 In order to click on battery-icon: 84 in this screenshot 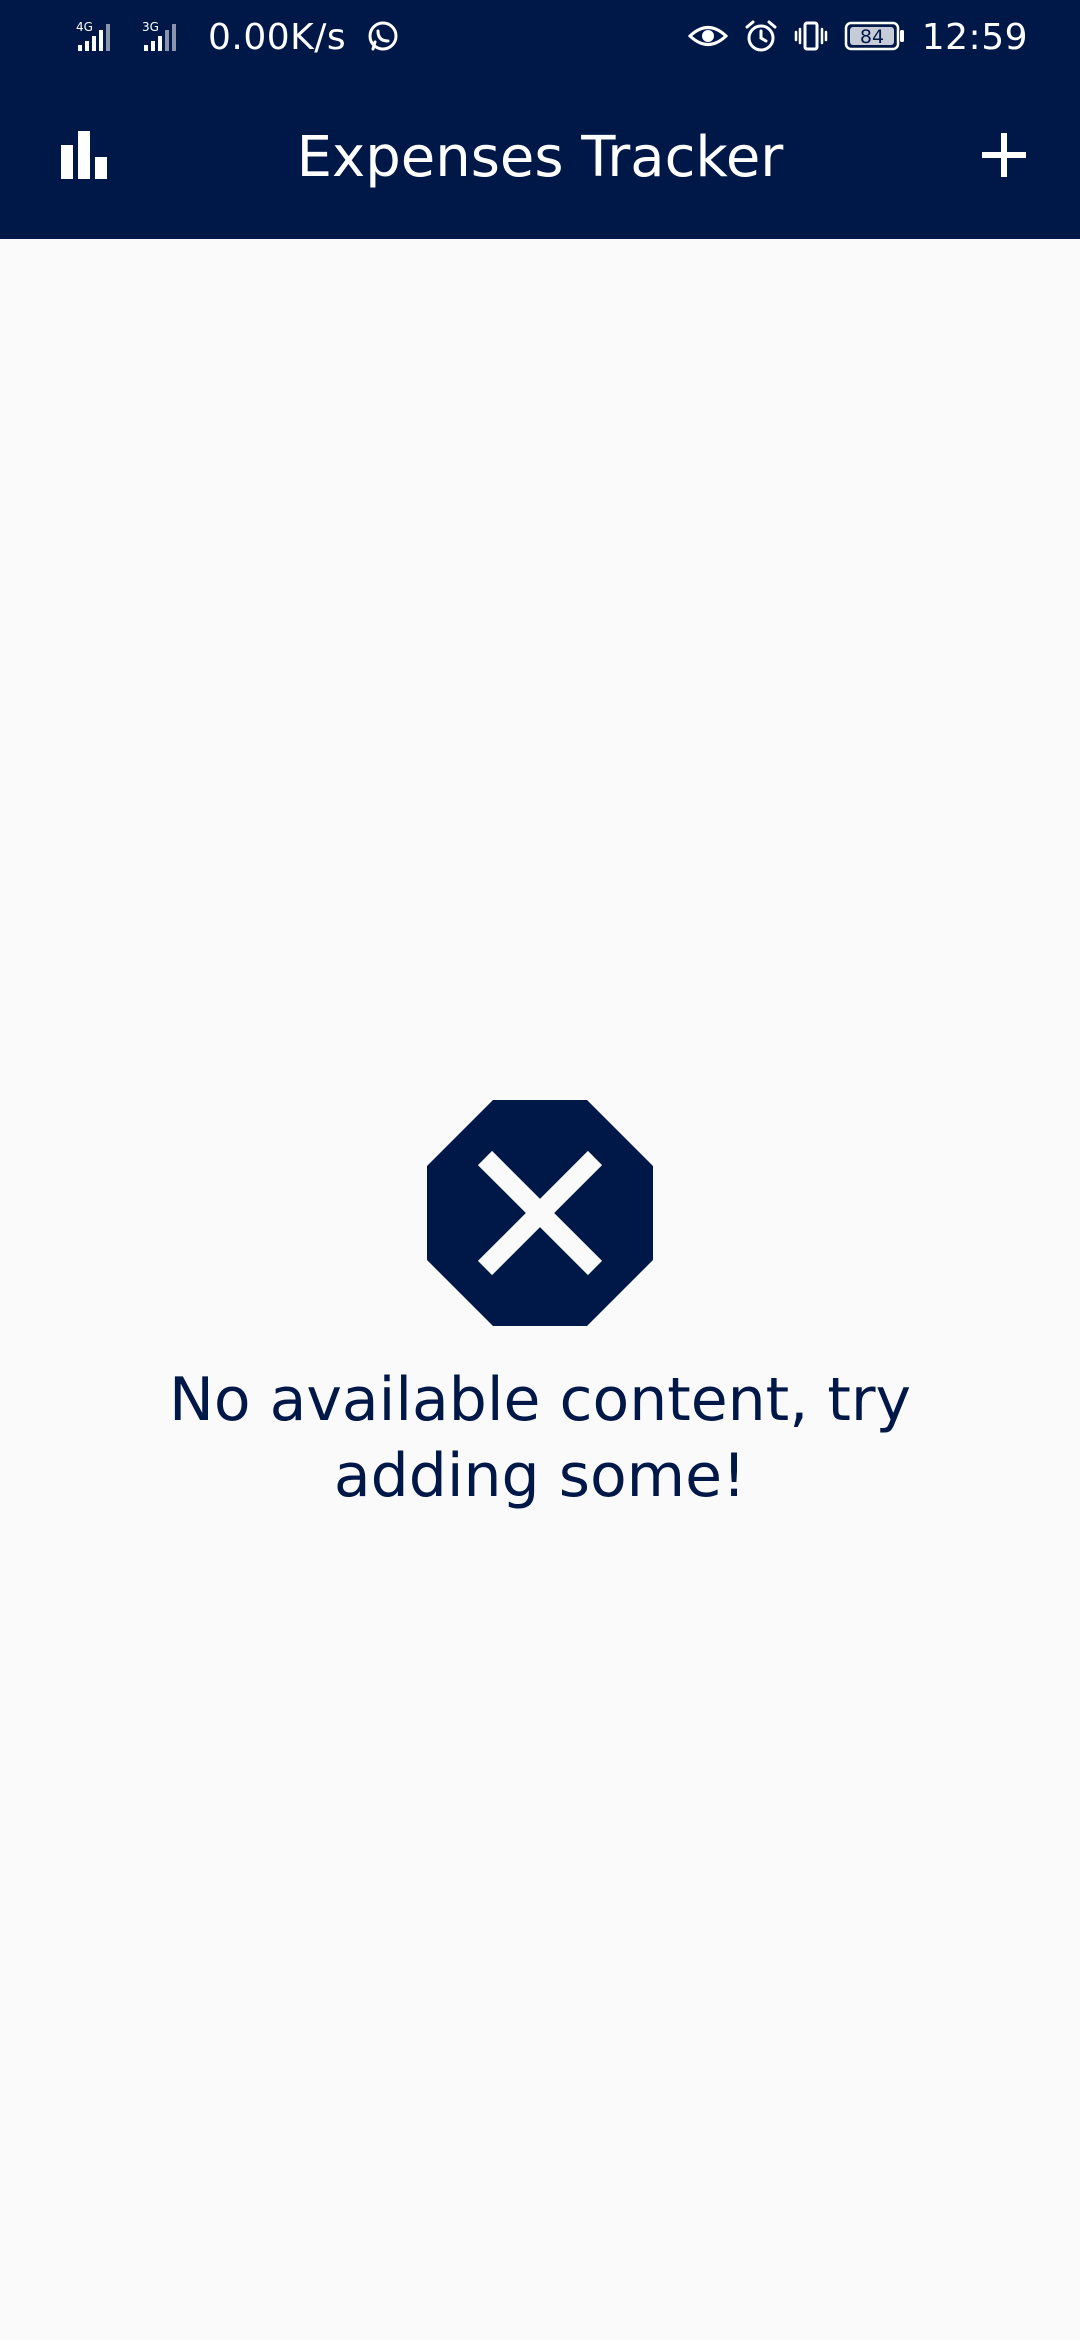, I will do `click(875, 38)`.